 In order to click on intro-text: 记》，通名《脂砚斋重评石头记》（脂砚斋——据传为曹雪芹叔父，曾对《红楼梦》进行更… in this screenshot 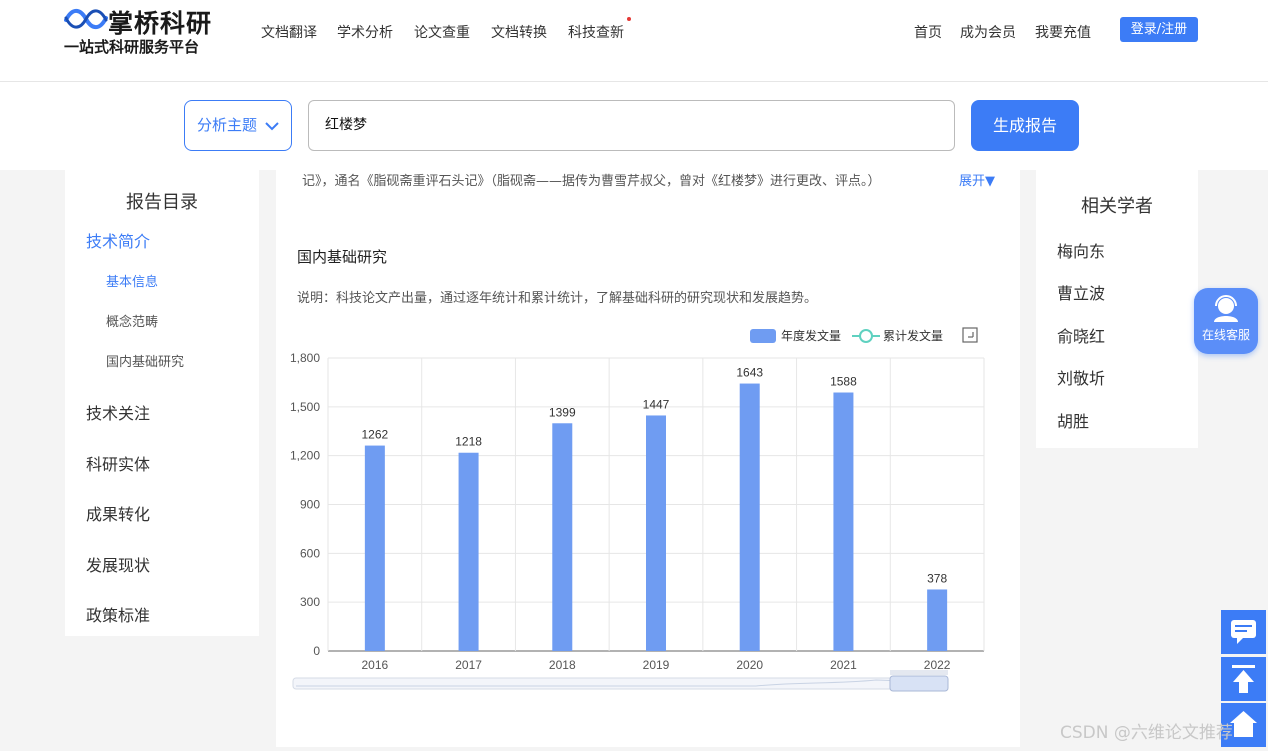, I will do `click(591, 181)`.